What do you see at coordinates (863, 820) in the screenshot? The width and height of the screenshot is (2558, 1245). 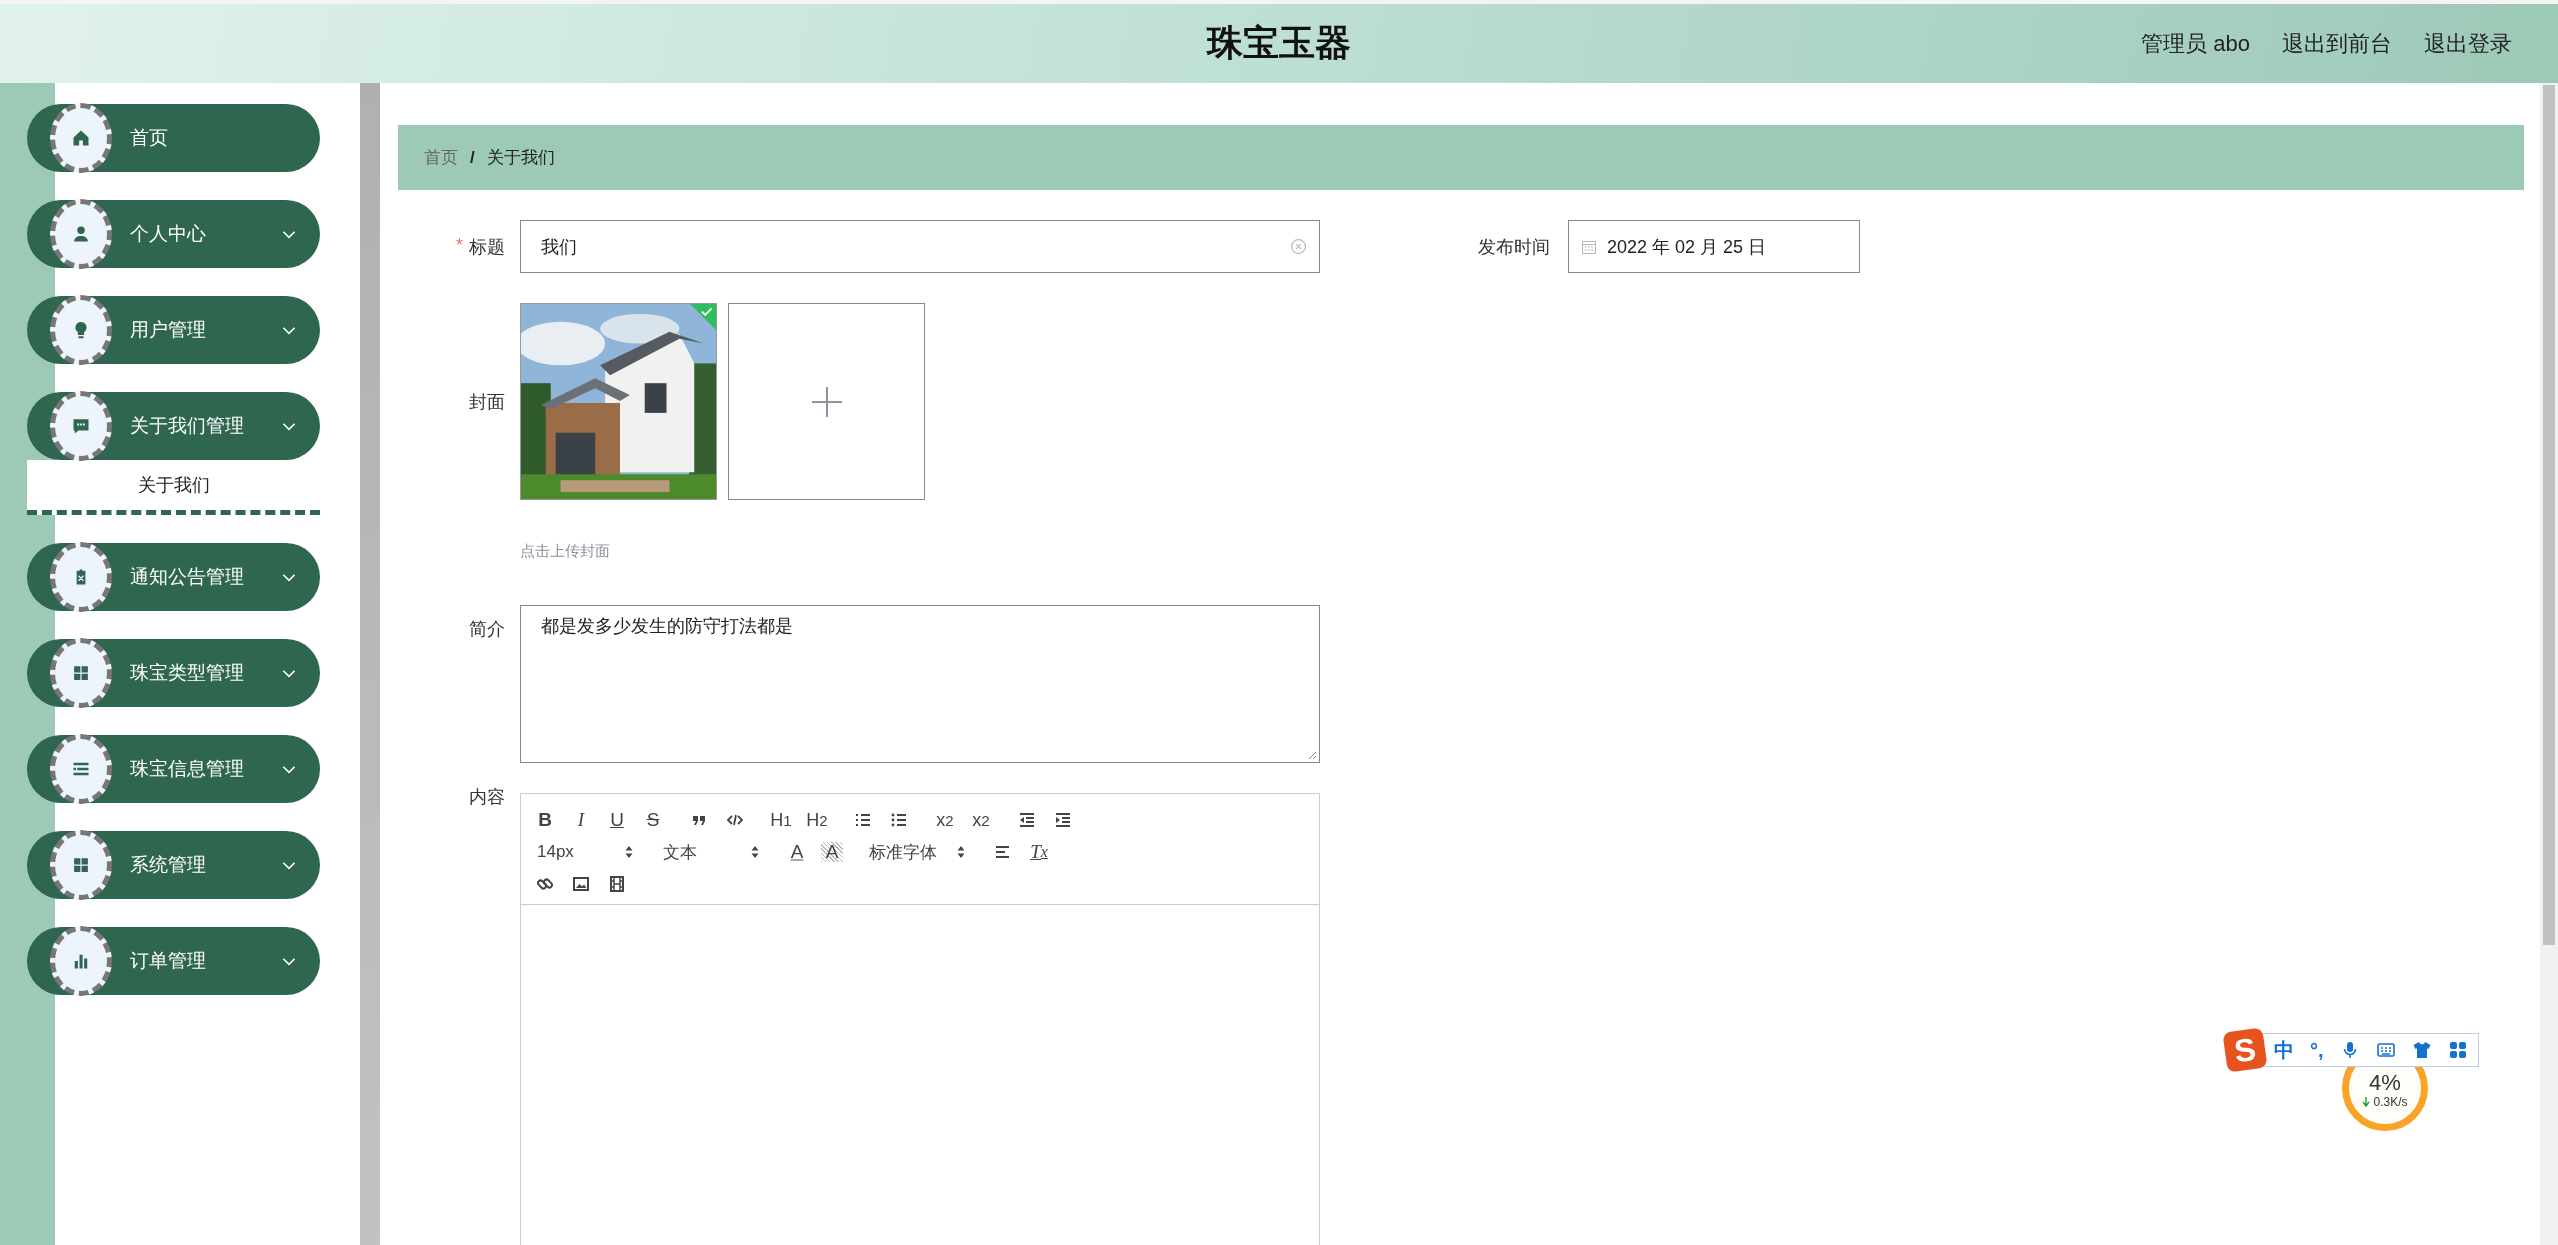 I see `numbered-list-icon` at bounding box center [863, 820].